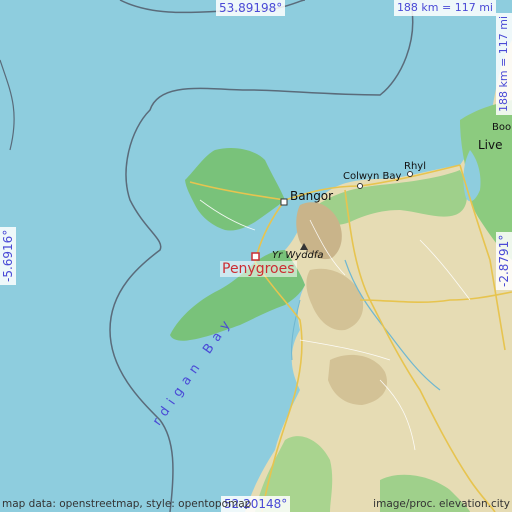 This screenshot has width=512, height=512. Describe the element at coordinates (441, 504) in the screenshot. I see `image-credit: image/proc. elevation.city` at that location.